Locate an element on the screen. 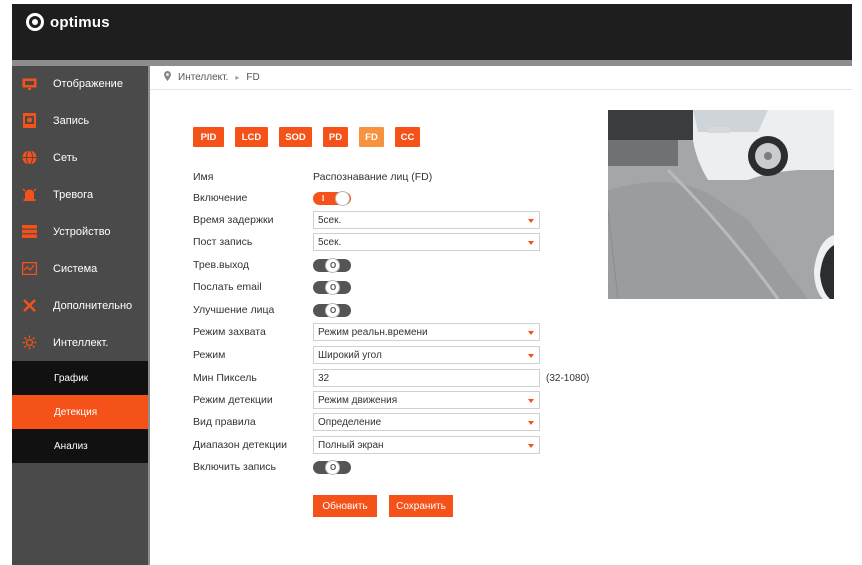  submenu-item-label: Детекция is located at coordinates (76, 412).